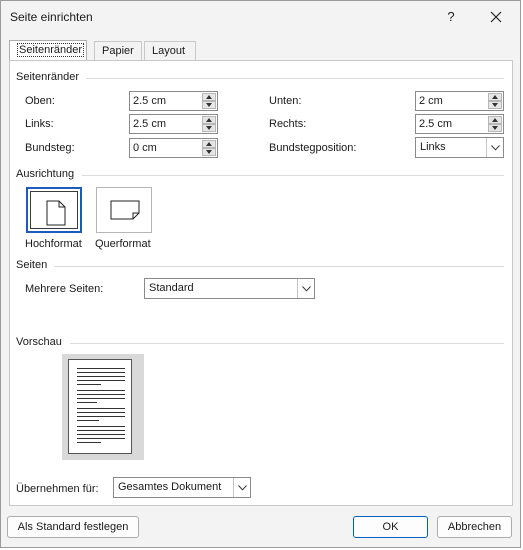 This screenshot has height=550, width=523. What do you see at coordinates (123, 244) in the screenshot?
I see `landscape-label: Querformat` at bounding box center [123, 244].